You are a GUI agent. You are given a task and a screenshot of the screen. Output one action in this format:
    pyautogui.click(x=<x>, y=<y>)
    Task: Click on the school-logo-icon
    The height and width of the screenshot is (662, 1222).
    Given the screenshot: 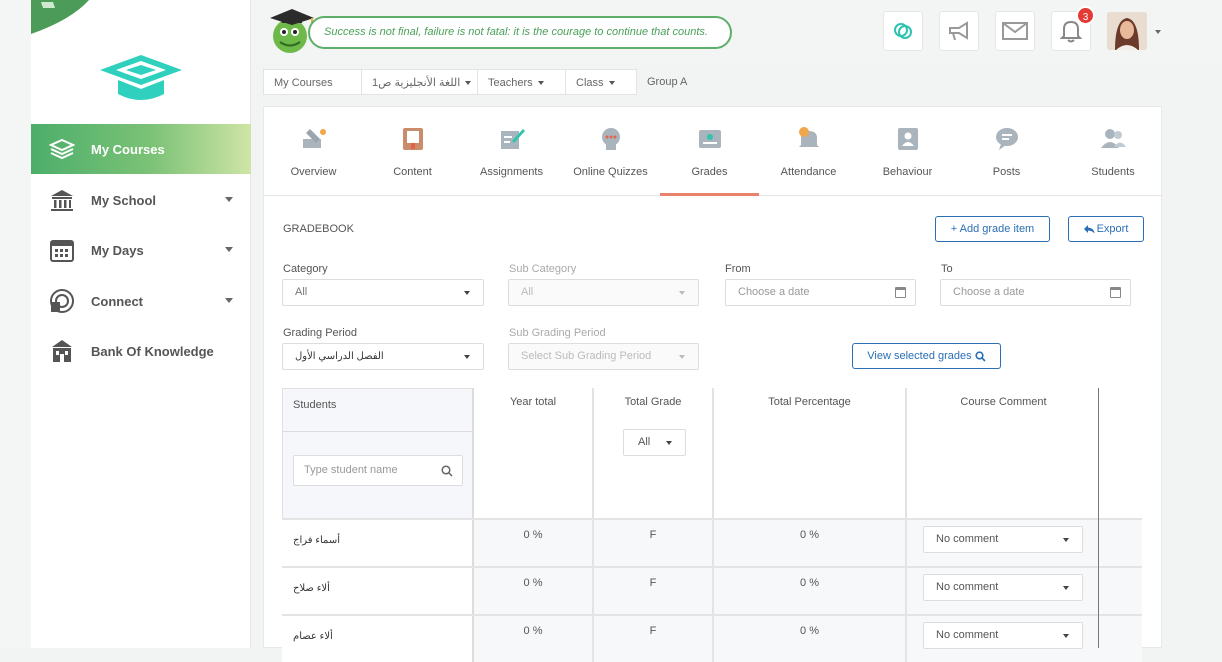 What is the action you would take?
    pyautogui.click(x=141, y=77)
    